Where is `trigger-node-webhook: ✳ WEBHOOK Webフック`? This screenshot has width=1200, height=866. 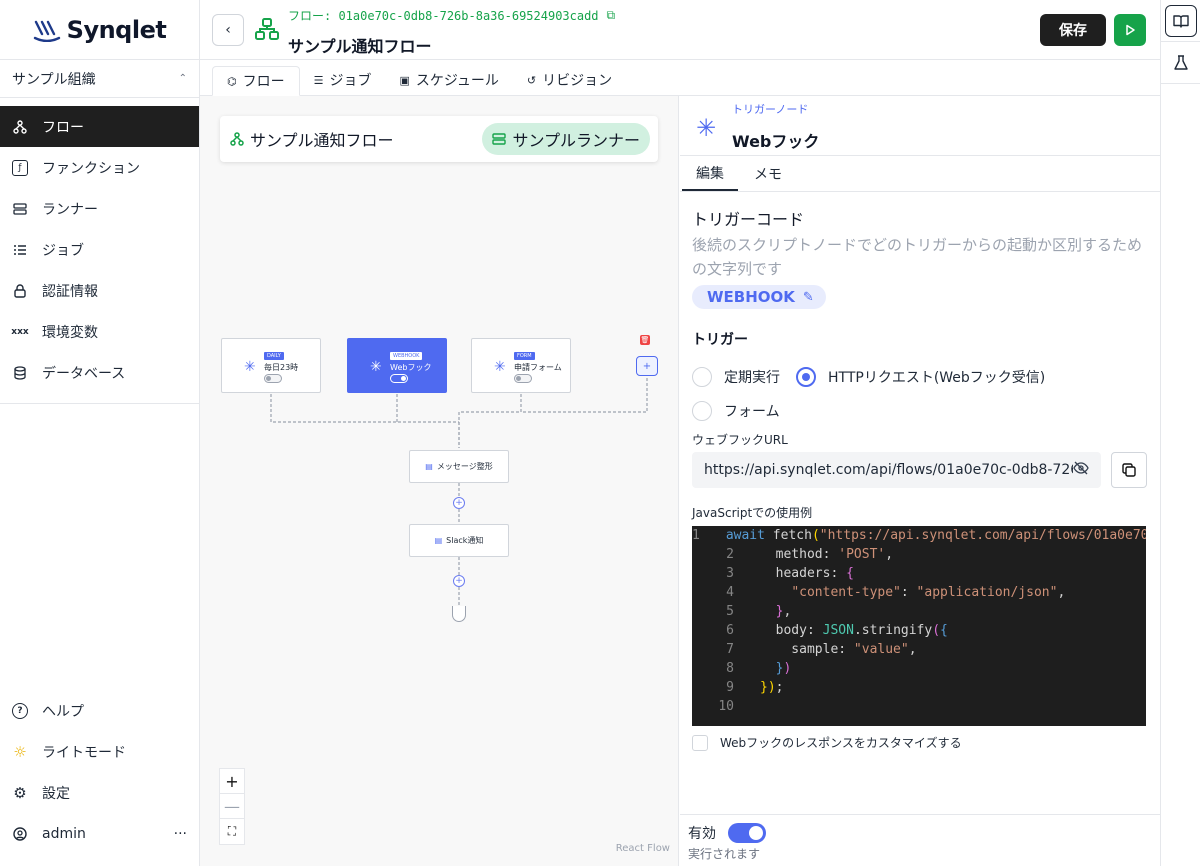
trigger-node-webhook: ✳ WEBHOOK Webフック is located at coordinates (397, 365).